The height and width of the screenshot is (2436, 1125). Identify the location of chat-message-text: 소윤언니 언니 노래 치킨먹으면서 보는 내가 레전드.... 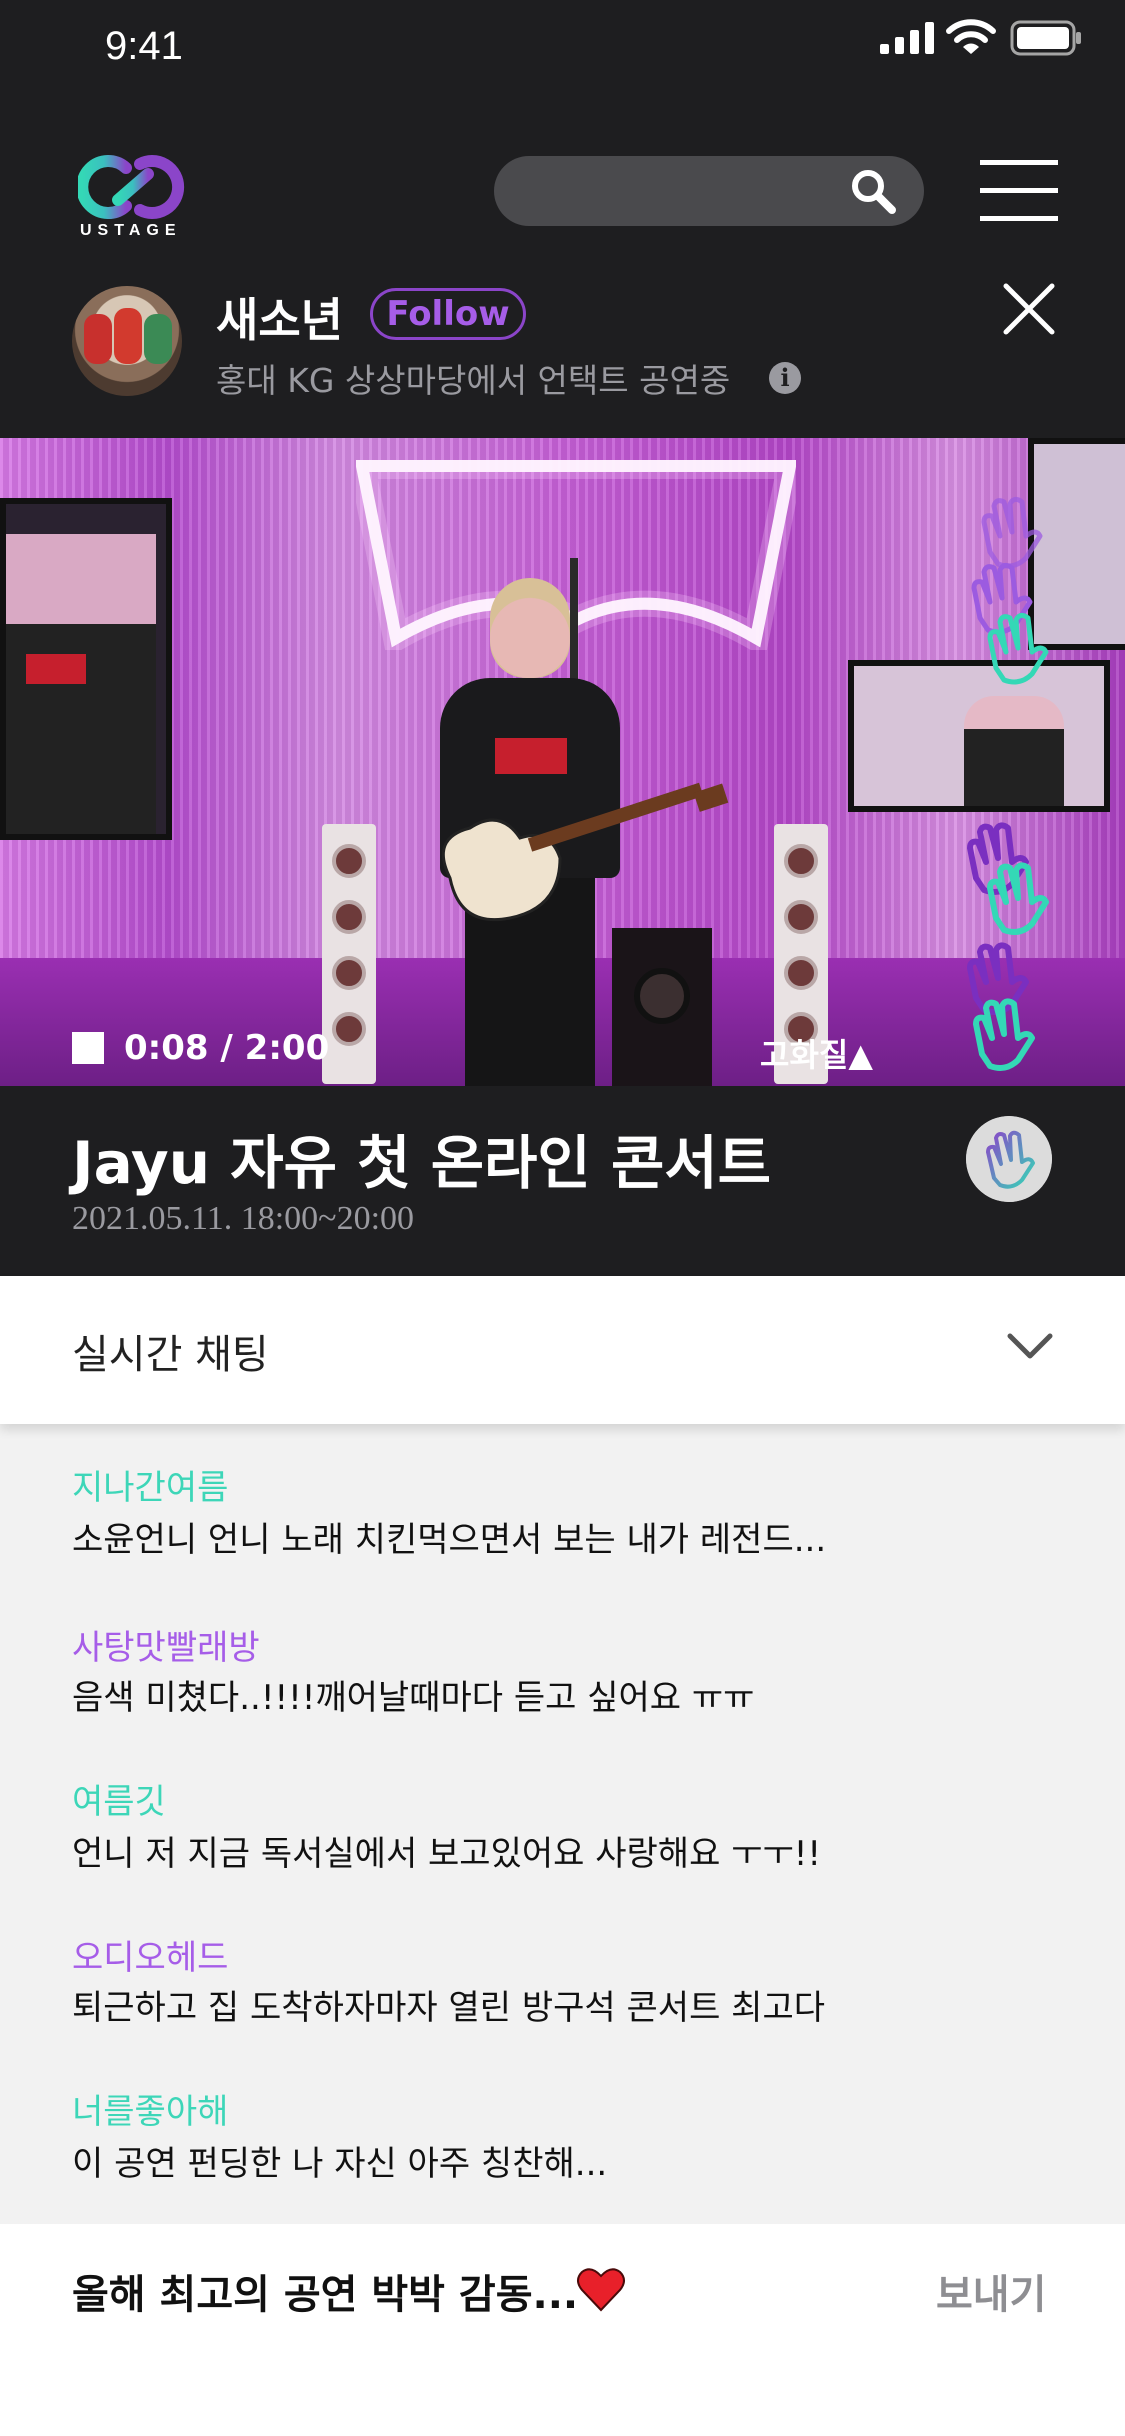
(449, 1540).